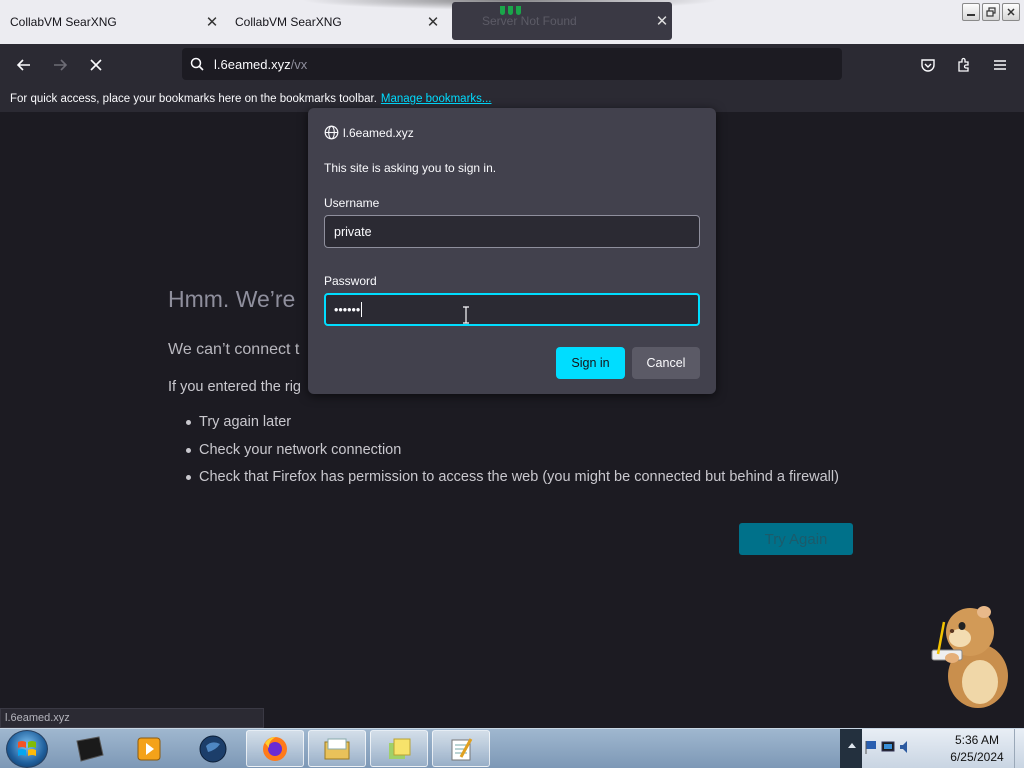 The image size is (1024, 768). I want to click on try-again-button: Try Again, so click(796, 539).